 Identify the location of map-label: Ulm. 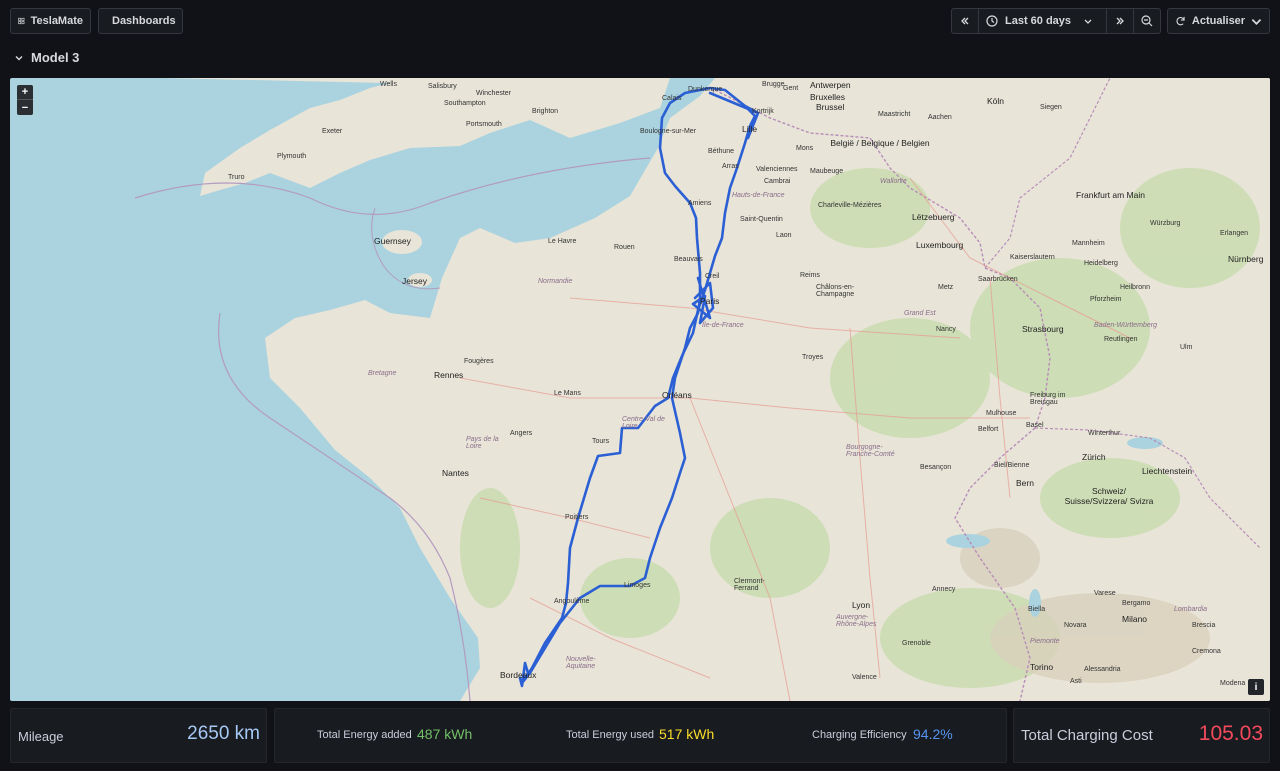
(1186, 347).